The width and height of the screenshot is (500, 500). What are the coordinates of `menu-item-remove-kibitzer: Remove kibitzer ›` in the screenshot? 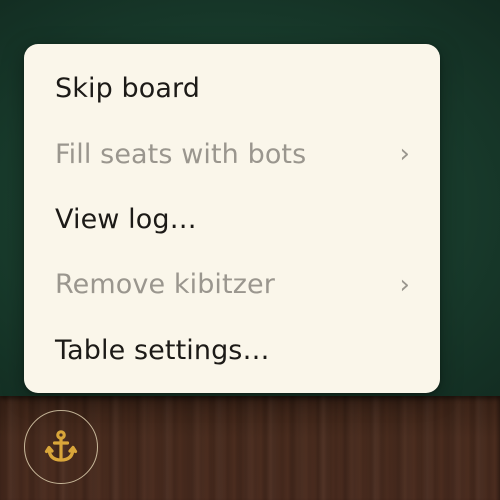 It's located at (232, 284).